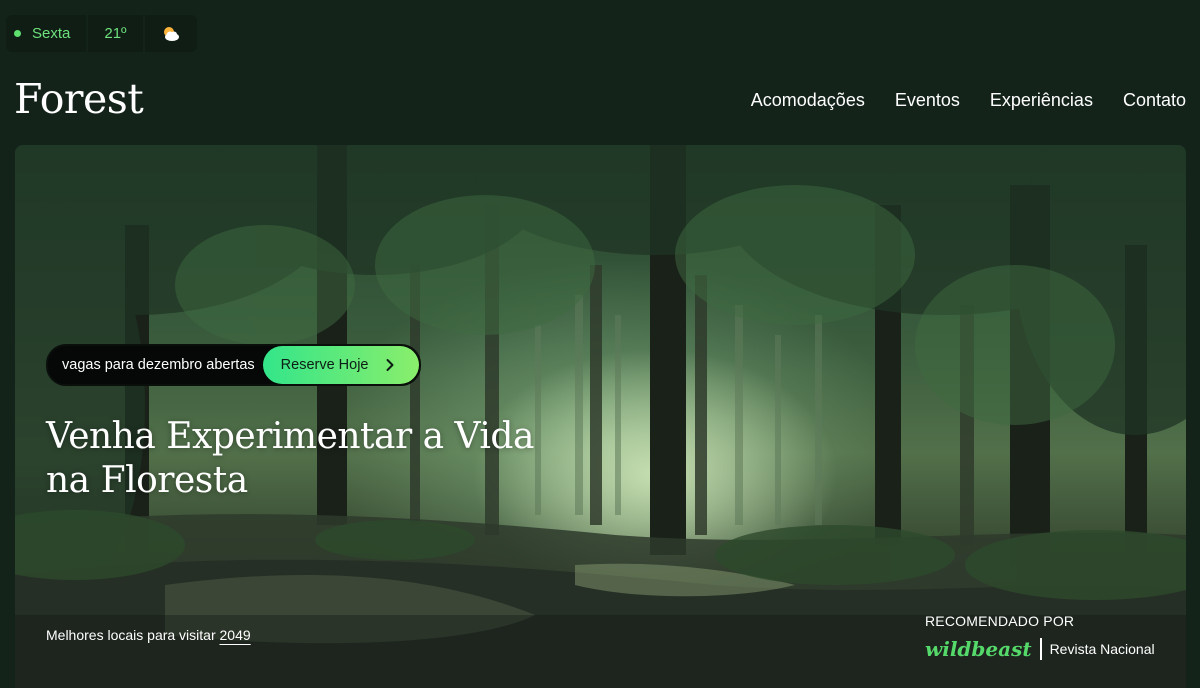 The height and width of the screenshot is (688, 1200). Describe the element at coordinates (290, 458) in the screenshot. I see `hero-headline: Venha Experimentar a Vida na Floresta` at that location.